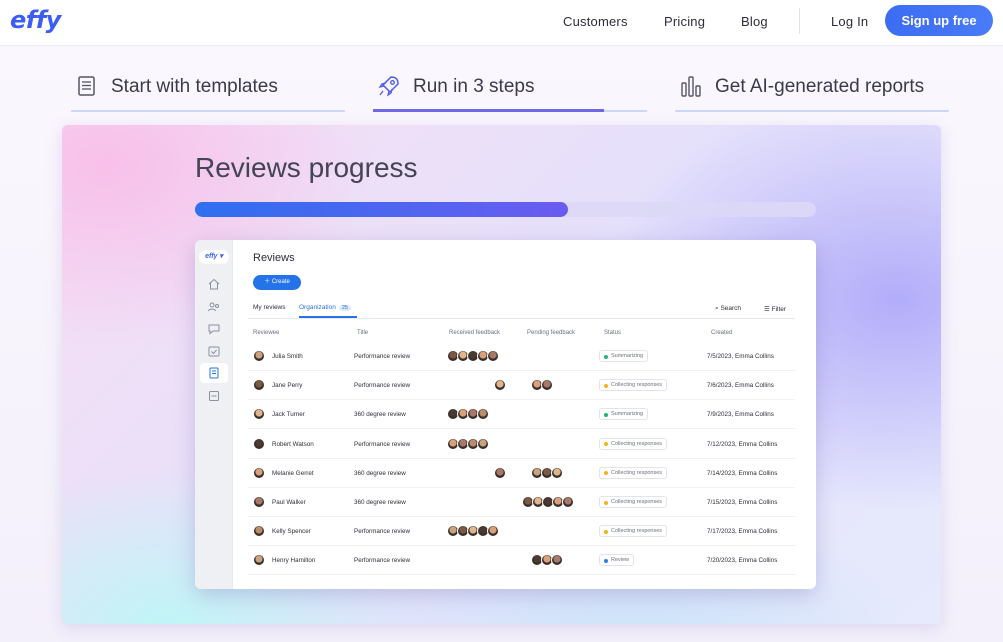 The width and height of the screenshot is (1003, 642). What do you see at coordinates (294, 561) in the screenshot?
I see `reviewee-name: Henry Hamilton` at bounding box center [294, 561].